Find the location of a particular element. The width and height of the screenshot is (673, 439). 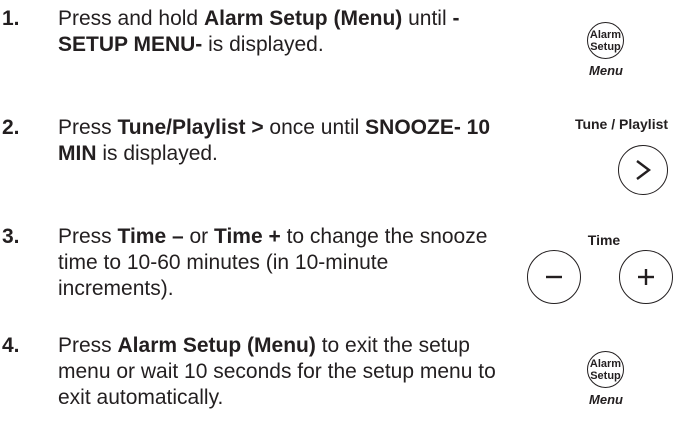

plus-icon is located at coordinates (646, 277).